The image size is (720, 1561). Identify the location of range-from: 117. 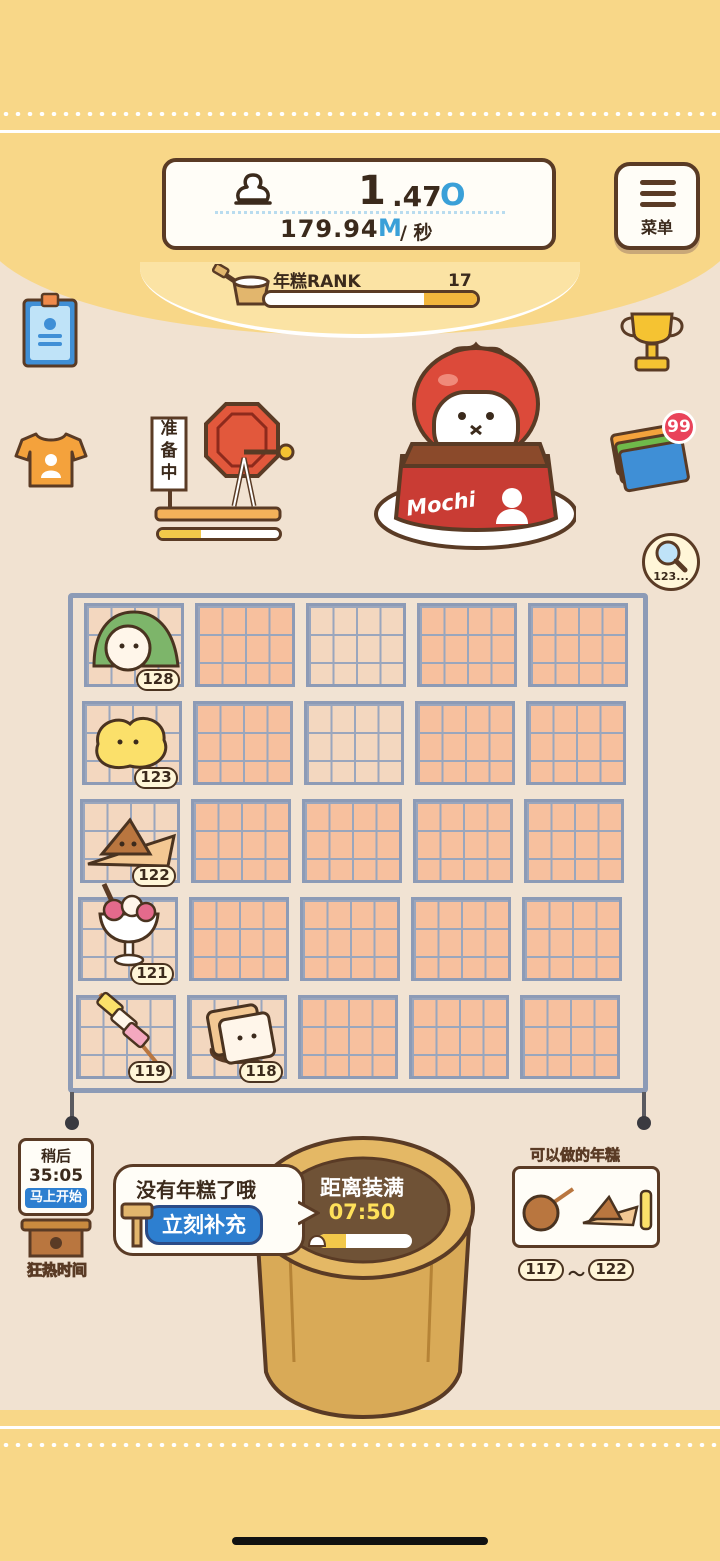
(541, 1270).